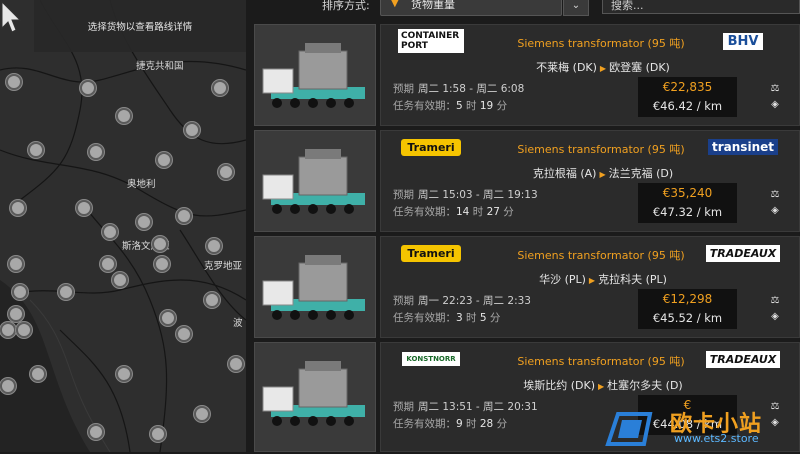 The image size is (800, 454). What do you see at coordinates (639, 67) in the screenshot?
I see `route-to: 欧登塞 (DK)` at bounding box center [639, 67].